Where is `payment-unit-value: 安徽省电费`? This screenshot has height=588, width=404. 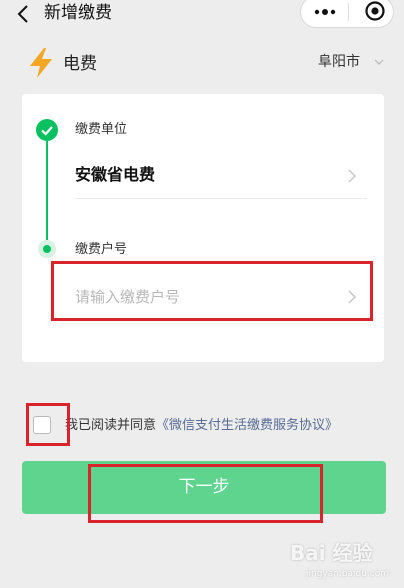 payment-unit-value: 安徽省电费 is located at coordinates (115, 175).